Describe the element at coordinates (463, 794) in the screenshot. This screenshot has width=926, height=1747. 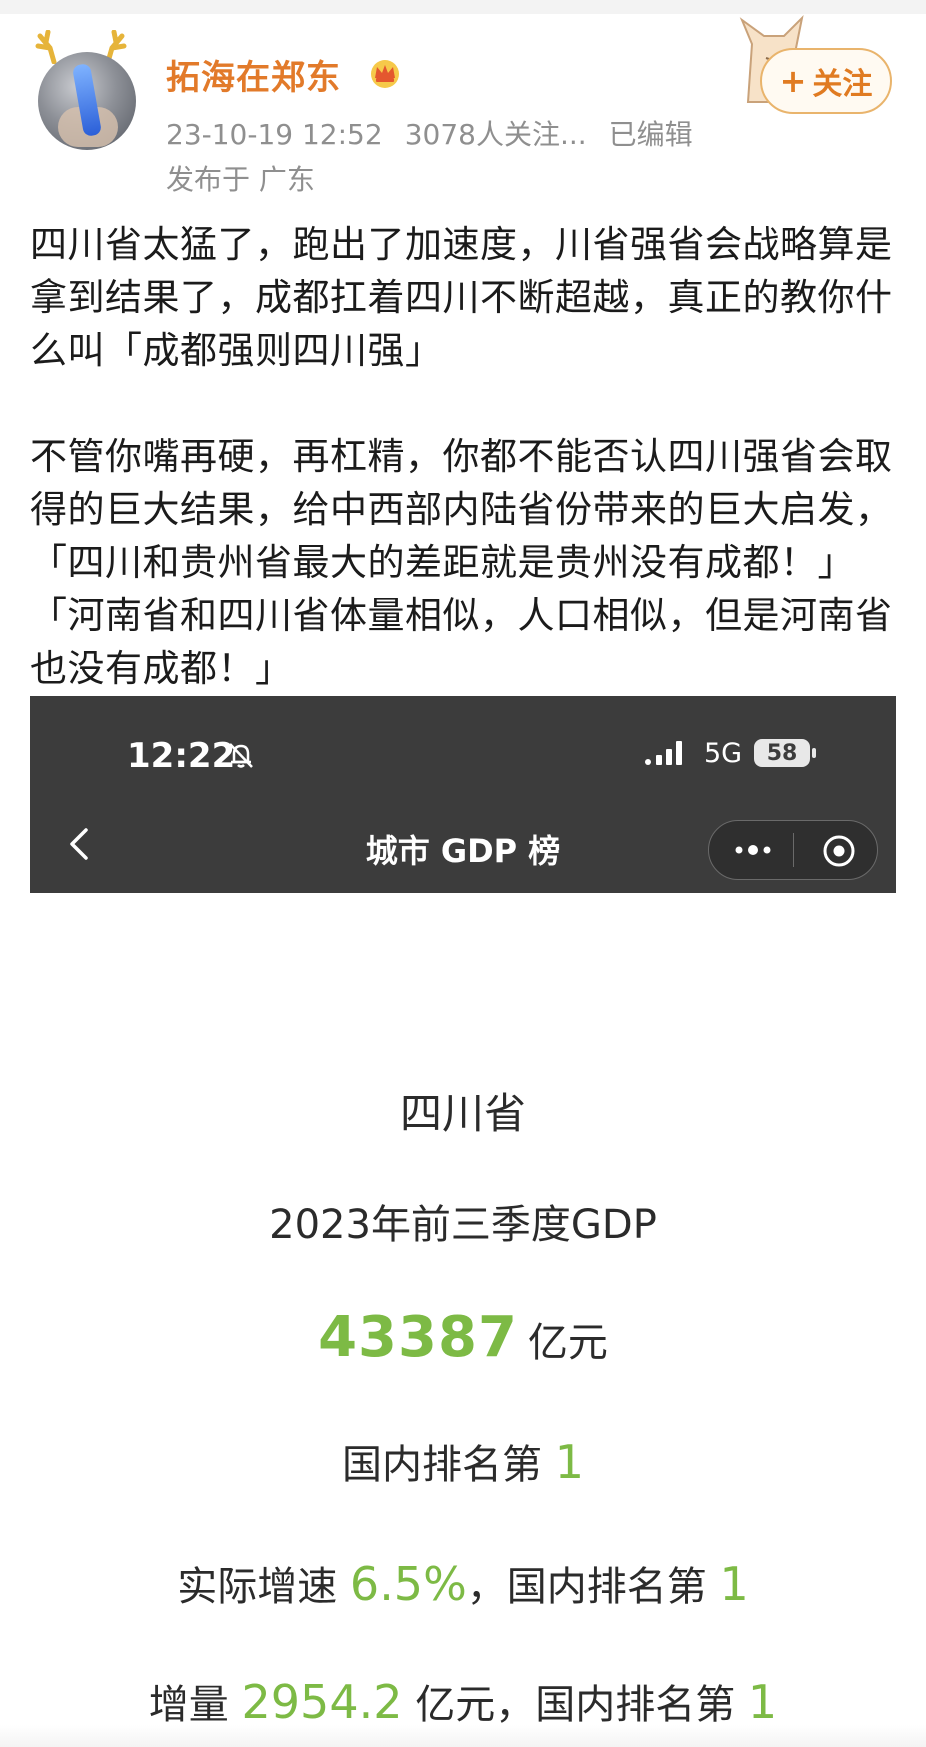
I see `app-header-bar: 12:22 5G 58 城市 GDP 榜` at that location.